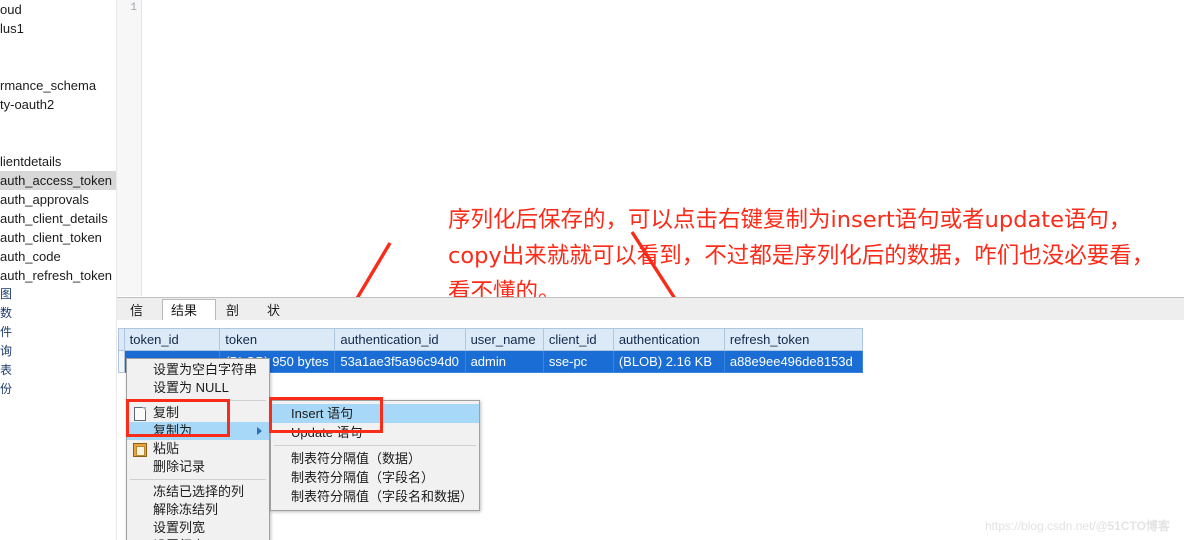  Describe the element at coordinates (186, 509) in the screenshot. I see `context-menu-item-label: 解除冻结列` at that location.